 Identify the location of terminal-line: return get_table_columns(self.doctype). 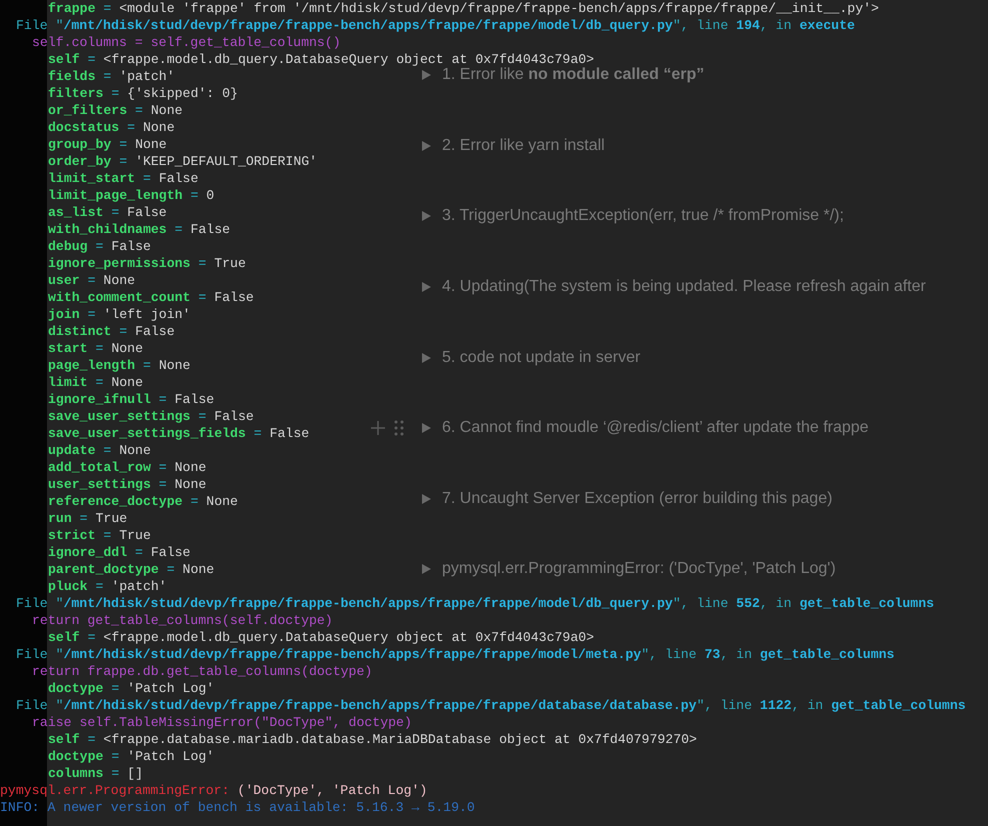
(182, 620).